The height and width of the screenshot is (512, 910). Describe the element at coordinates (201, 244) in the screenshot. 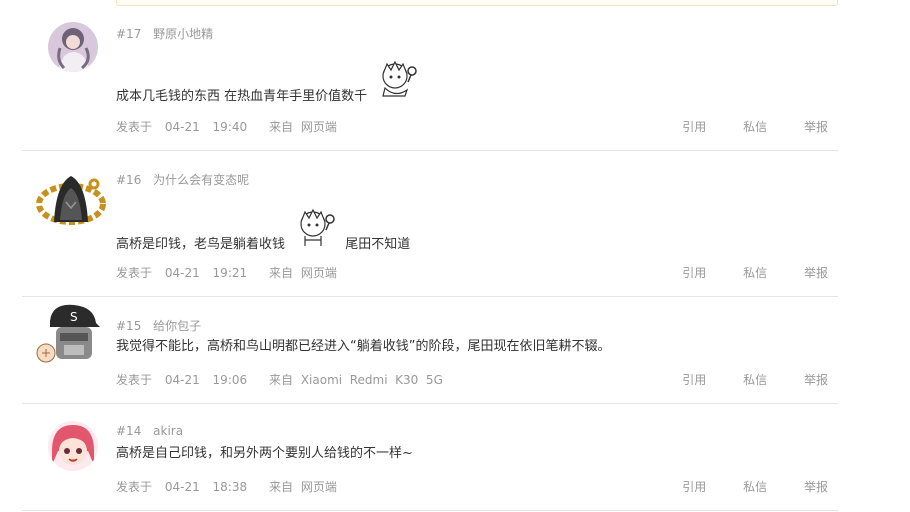

I see `content-text: 高桥是印钱，老鸟是躺着收钱` at that location.